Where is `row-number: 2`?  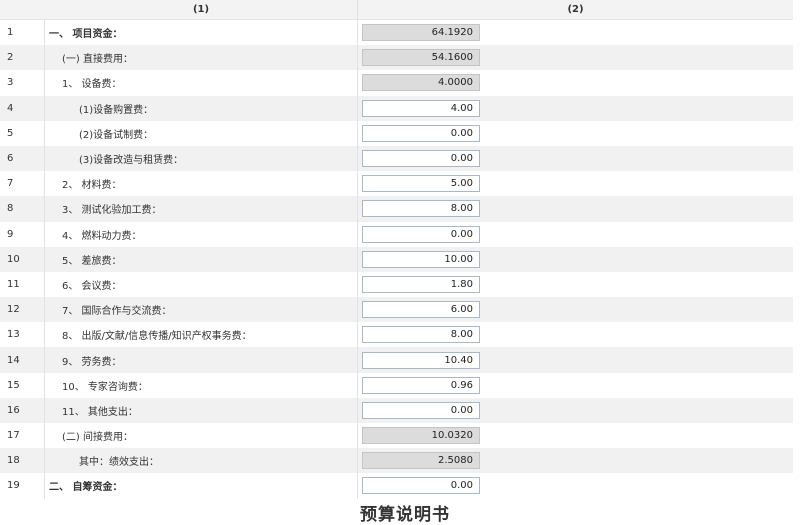
row-number: 2 is located at coordinates (22, 58).